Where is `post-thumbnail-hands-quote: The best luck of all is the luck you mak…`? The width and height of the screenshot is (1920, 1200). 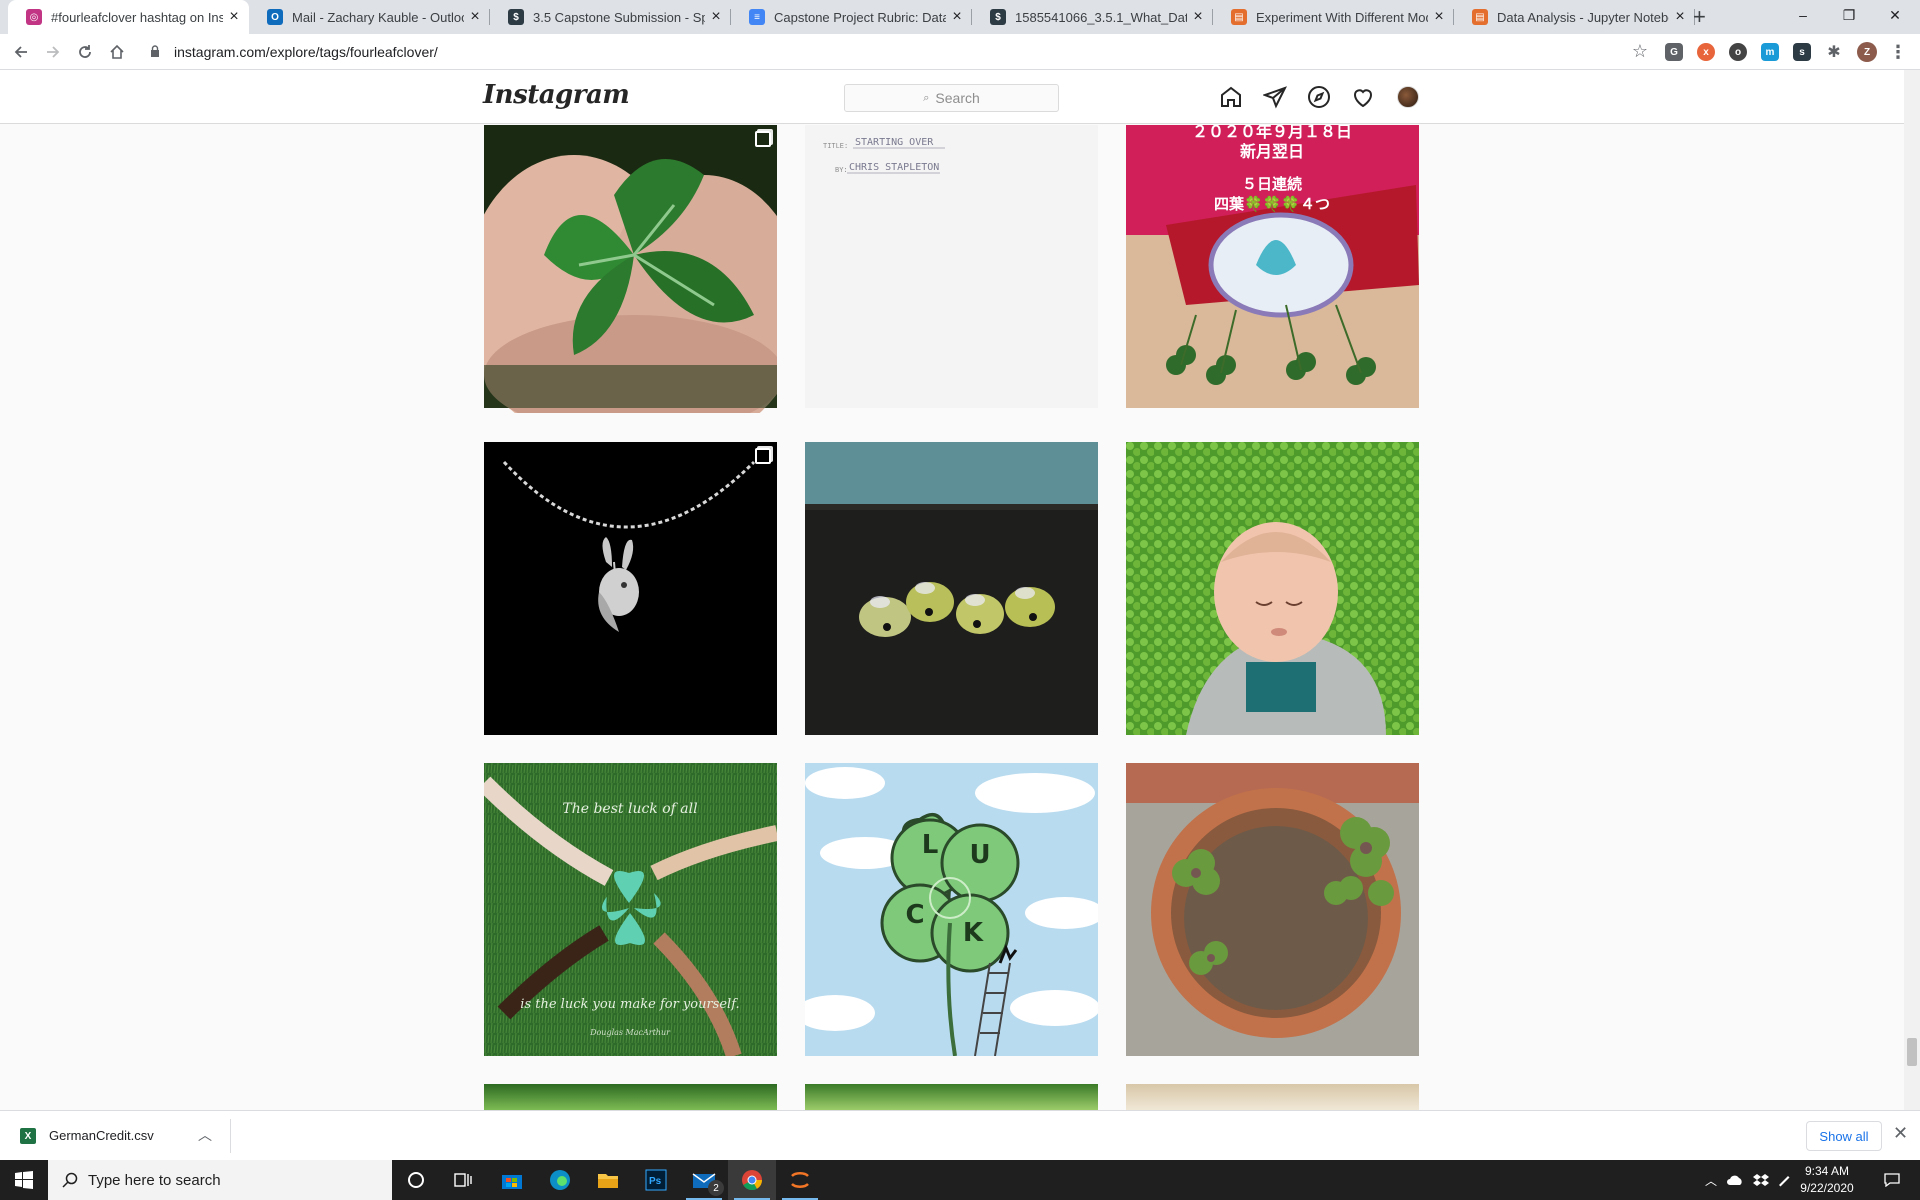 post-thumbnail-hands-quote: The best luck of all is the luck you mak… is located at coordinates (630, 909).